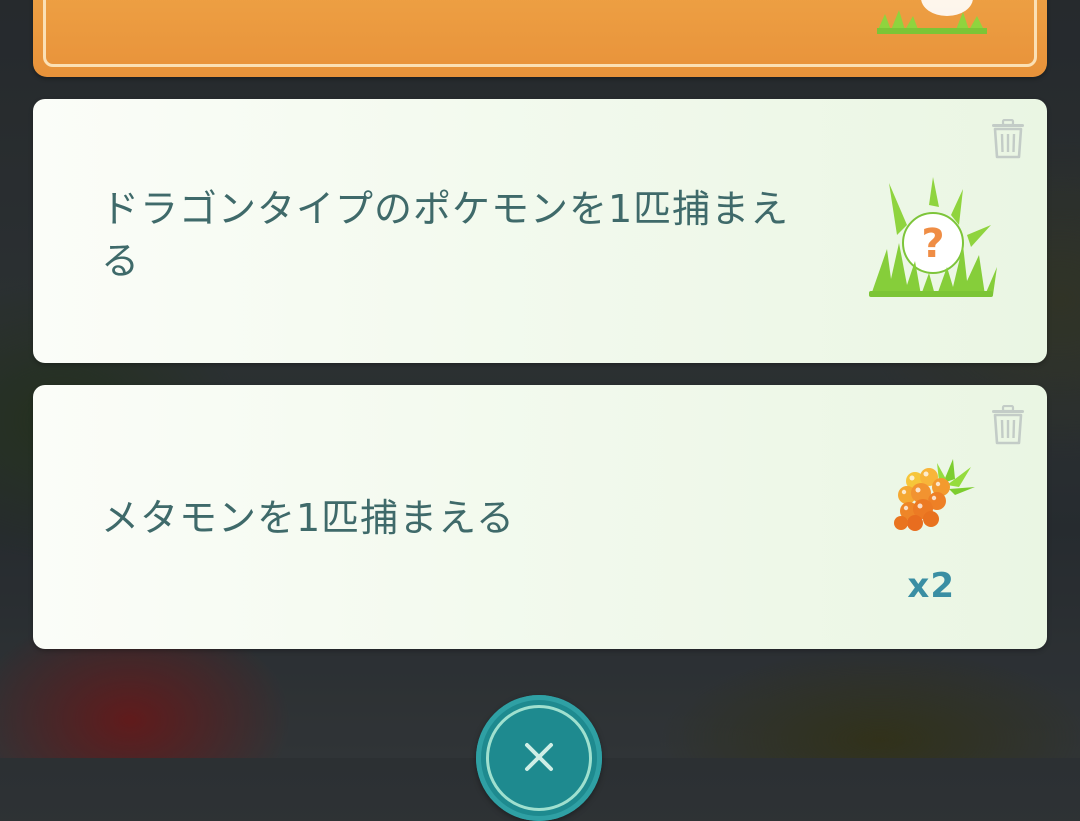 This screenshot has width=1080, height=821. What do you see at coordinates (445, 235) in the screenshot?
I see `quest-description: ドラゴンタイプのポケモンを1匹捕まえる` at bounding box center [445, 235].